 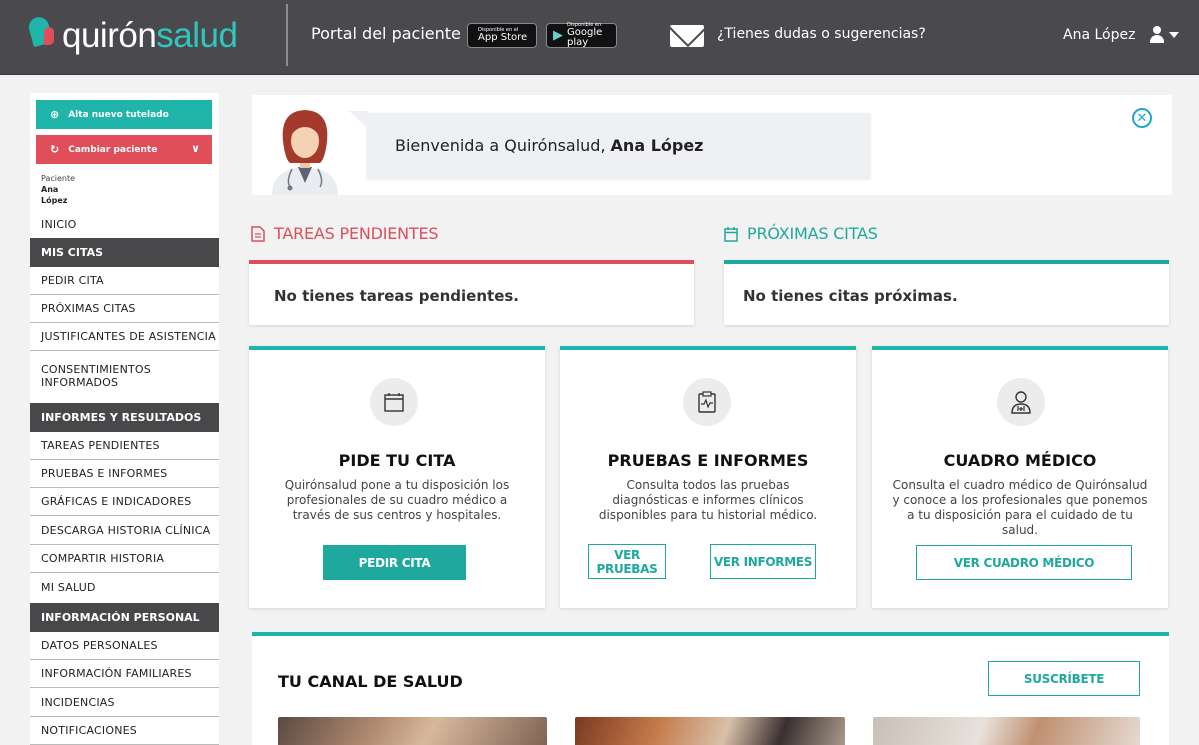 What do you see at coordinates (124, 617) in the screenshot?
I see `sidebar-section-info-personal: INFORMACIÓN PERSONAL` at bounding box center [124, 617].